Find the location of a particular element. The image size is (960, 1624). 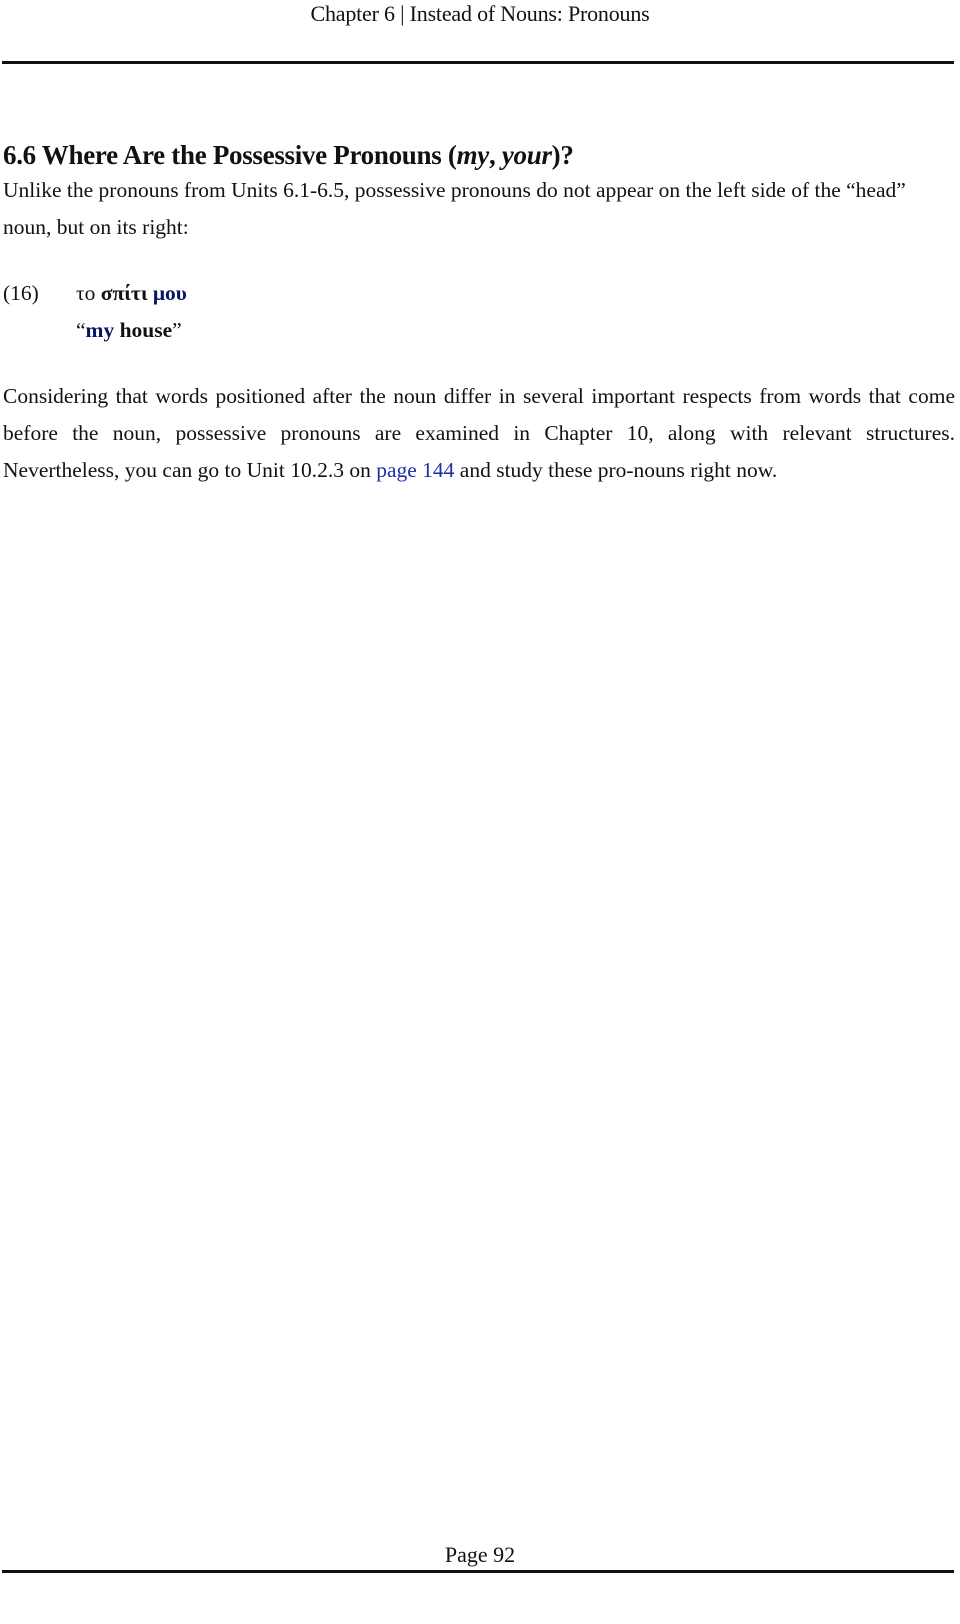

example-translation-line: “my house” is located at coordinates (129, 330).